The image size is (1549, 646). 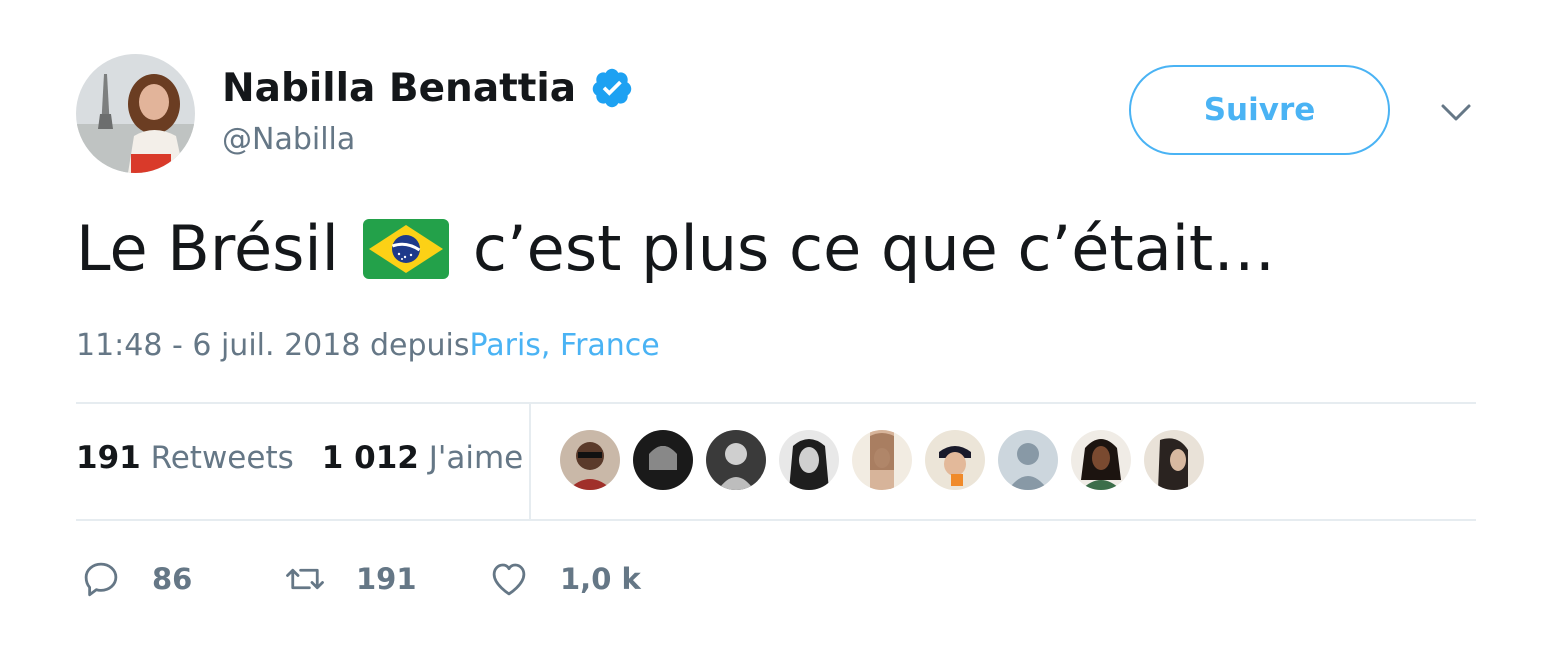 I want to click on author-info: Nabilla Benattia @Nabilla, so click(x=428, y=108).